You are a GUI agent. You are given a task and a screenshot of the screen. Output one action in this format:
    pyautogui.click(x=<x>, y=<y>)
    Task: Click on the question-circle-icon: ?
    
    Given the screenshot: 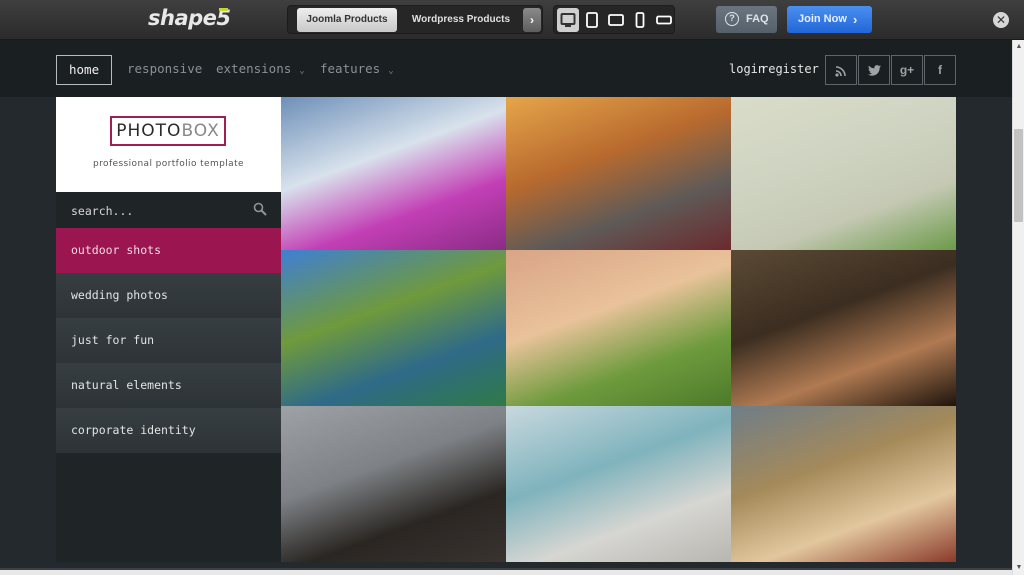 What is the action you would take?
    pyautogui.click(x=732, y=19)
    